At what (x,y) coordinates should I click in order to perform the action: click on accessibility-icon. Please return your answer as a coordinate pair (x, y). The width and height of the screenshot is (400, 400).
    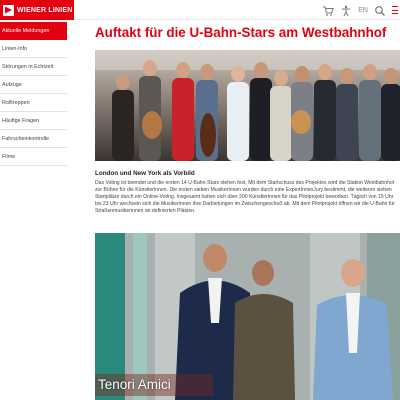
    Looking at the image, I should click on (346, 10).